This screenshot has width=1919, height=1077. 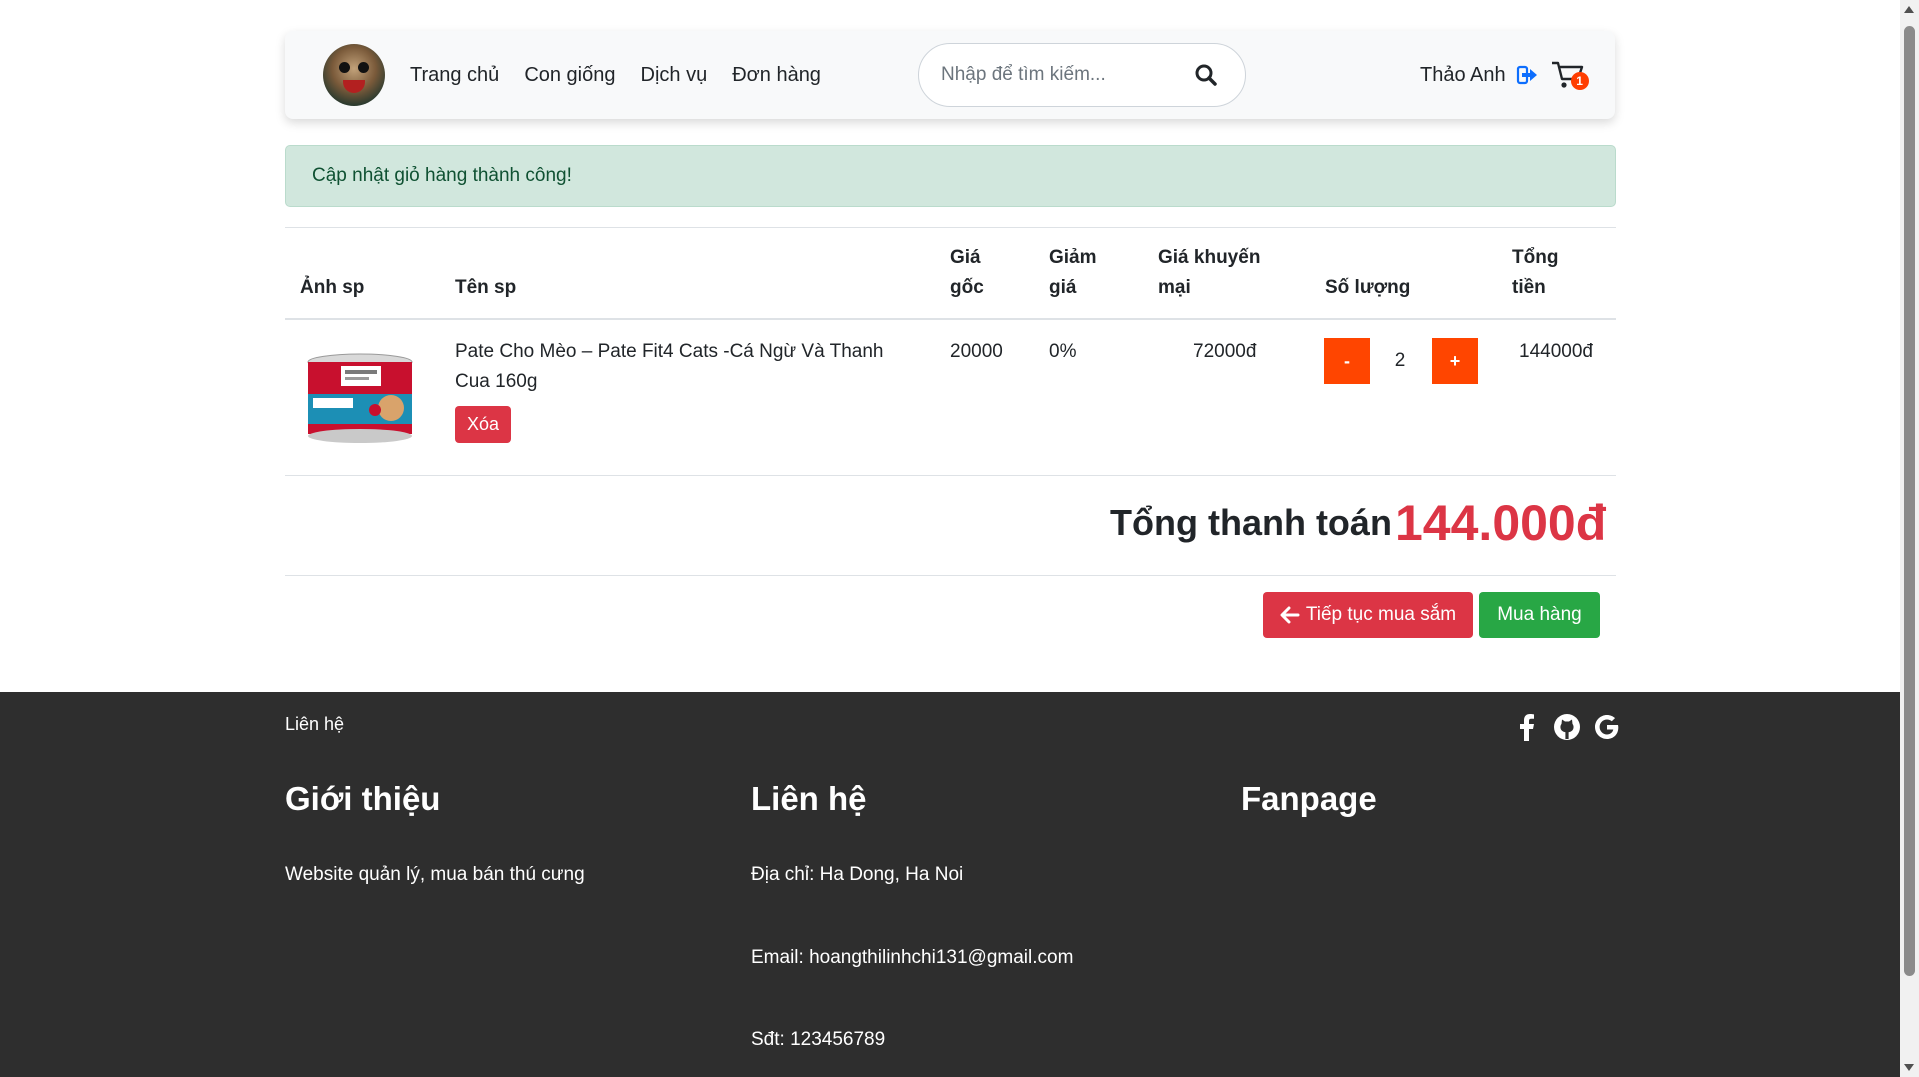 I want to click on row-total-cell: 144000đ, so click(x=1556, y=351).